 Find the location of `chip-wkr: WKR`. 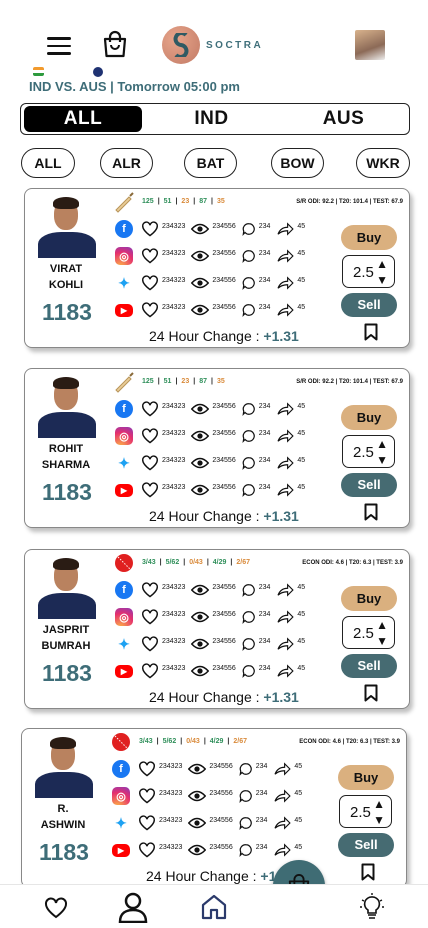

chip-wkr: WKR is located at coordinates (383, 163).